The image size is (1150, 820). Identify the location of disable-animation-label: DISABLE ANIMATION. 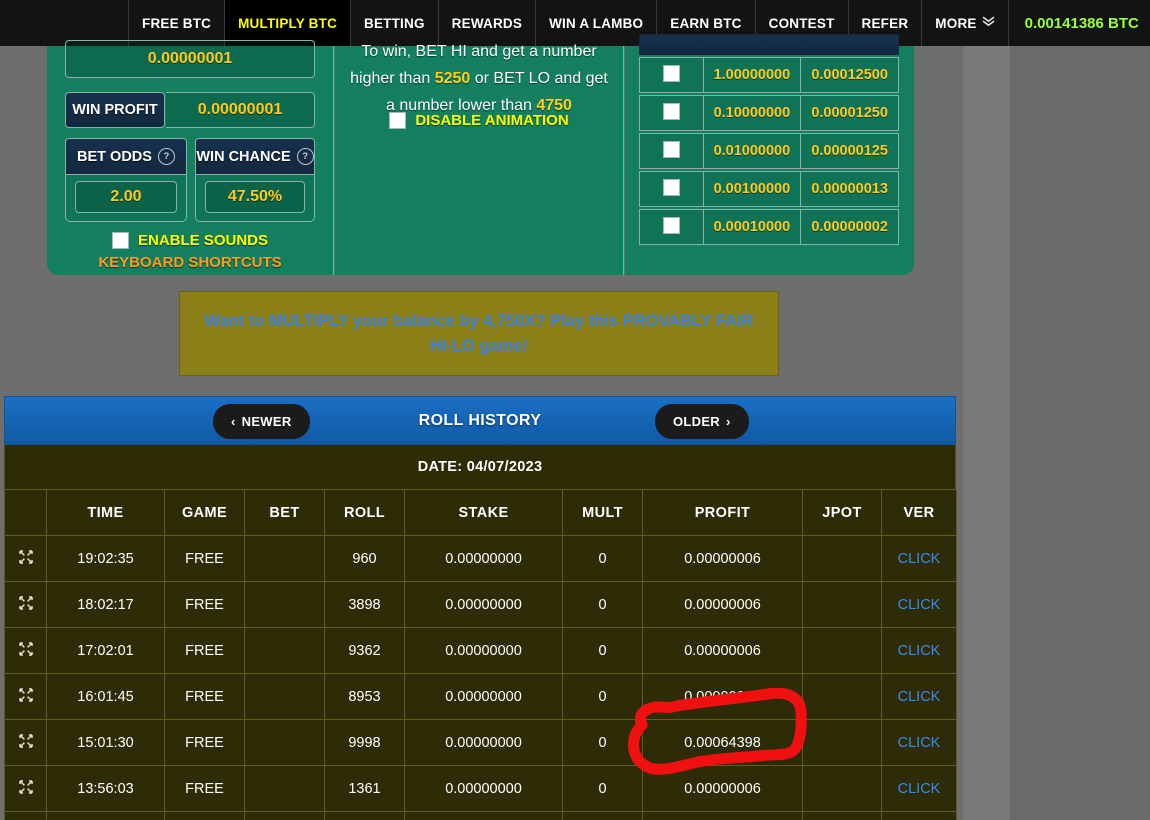
(492, 120).